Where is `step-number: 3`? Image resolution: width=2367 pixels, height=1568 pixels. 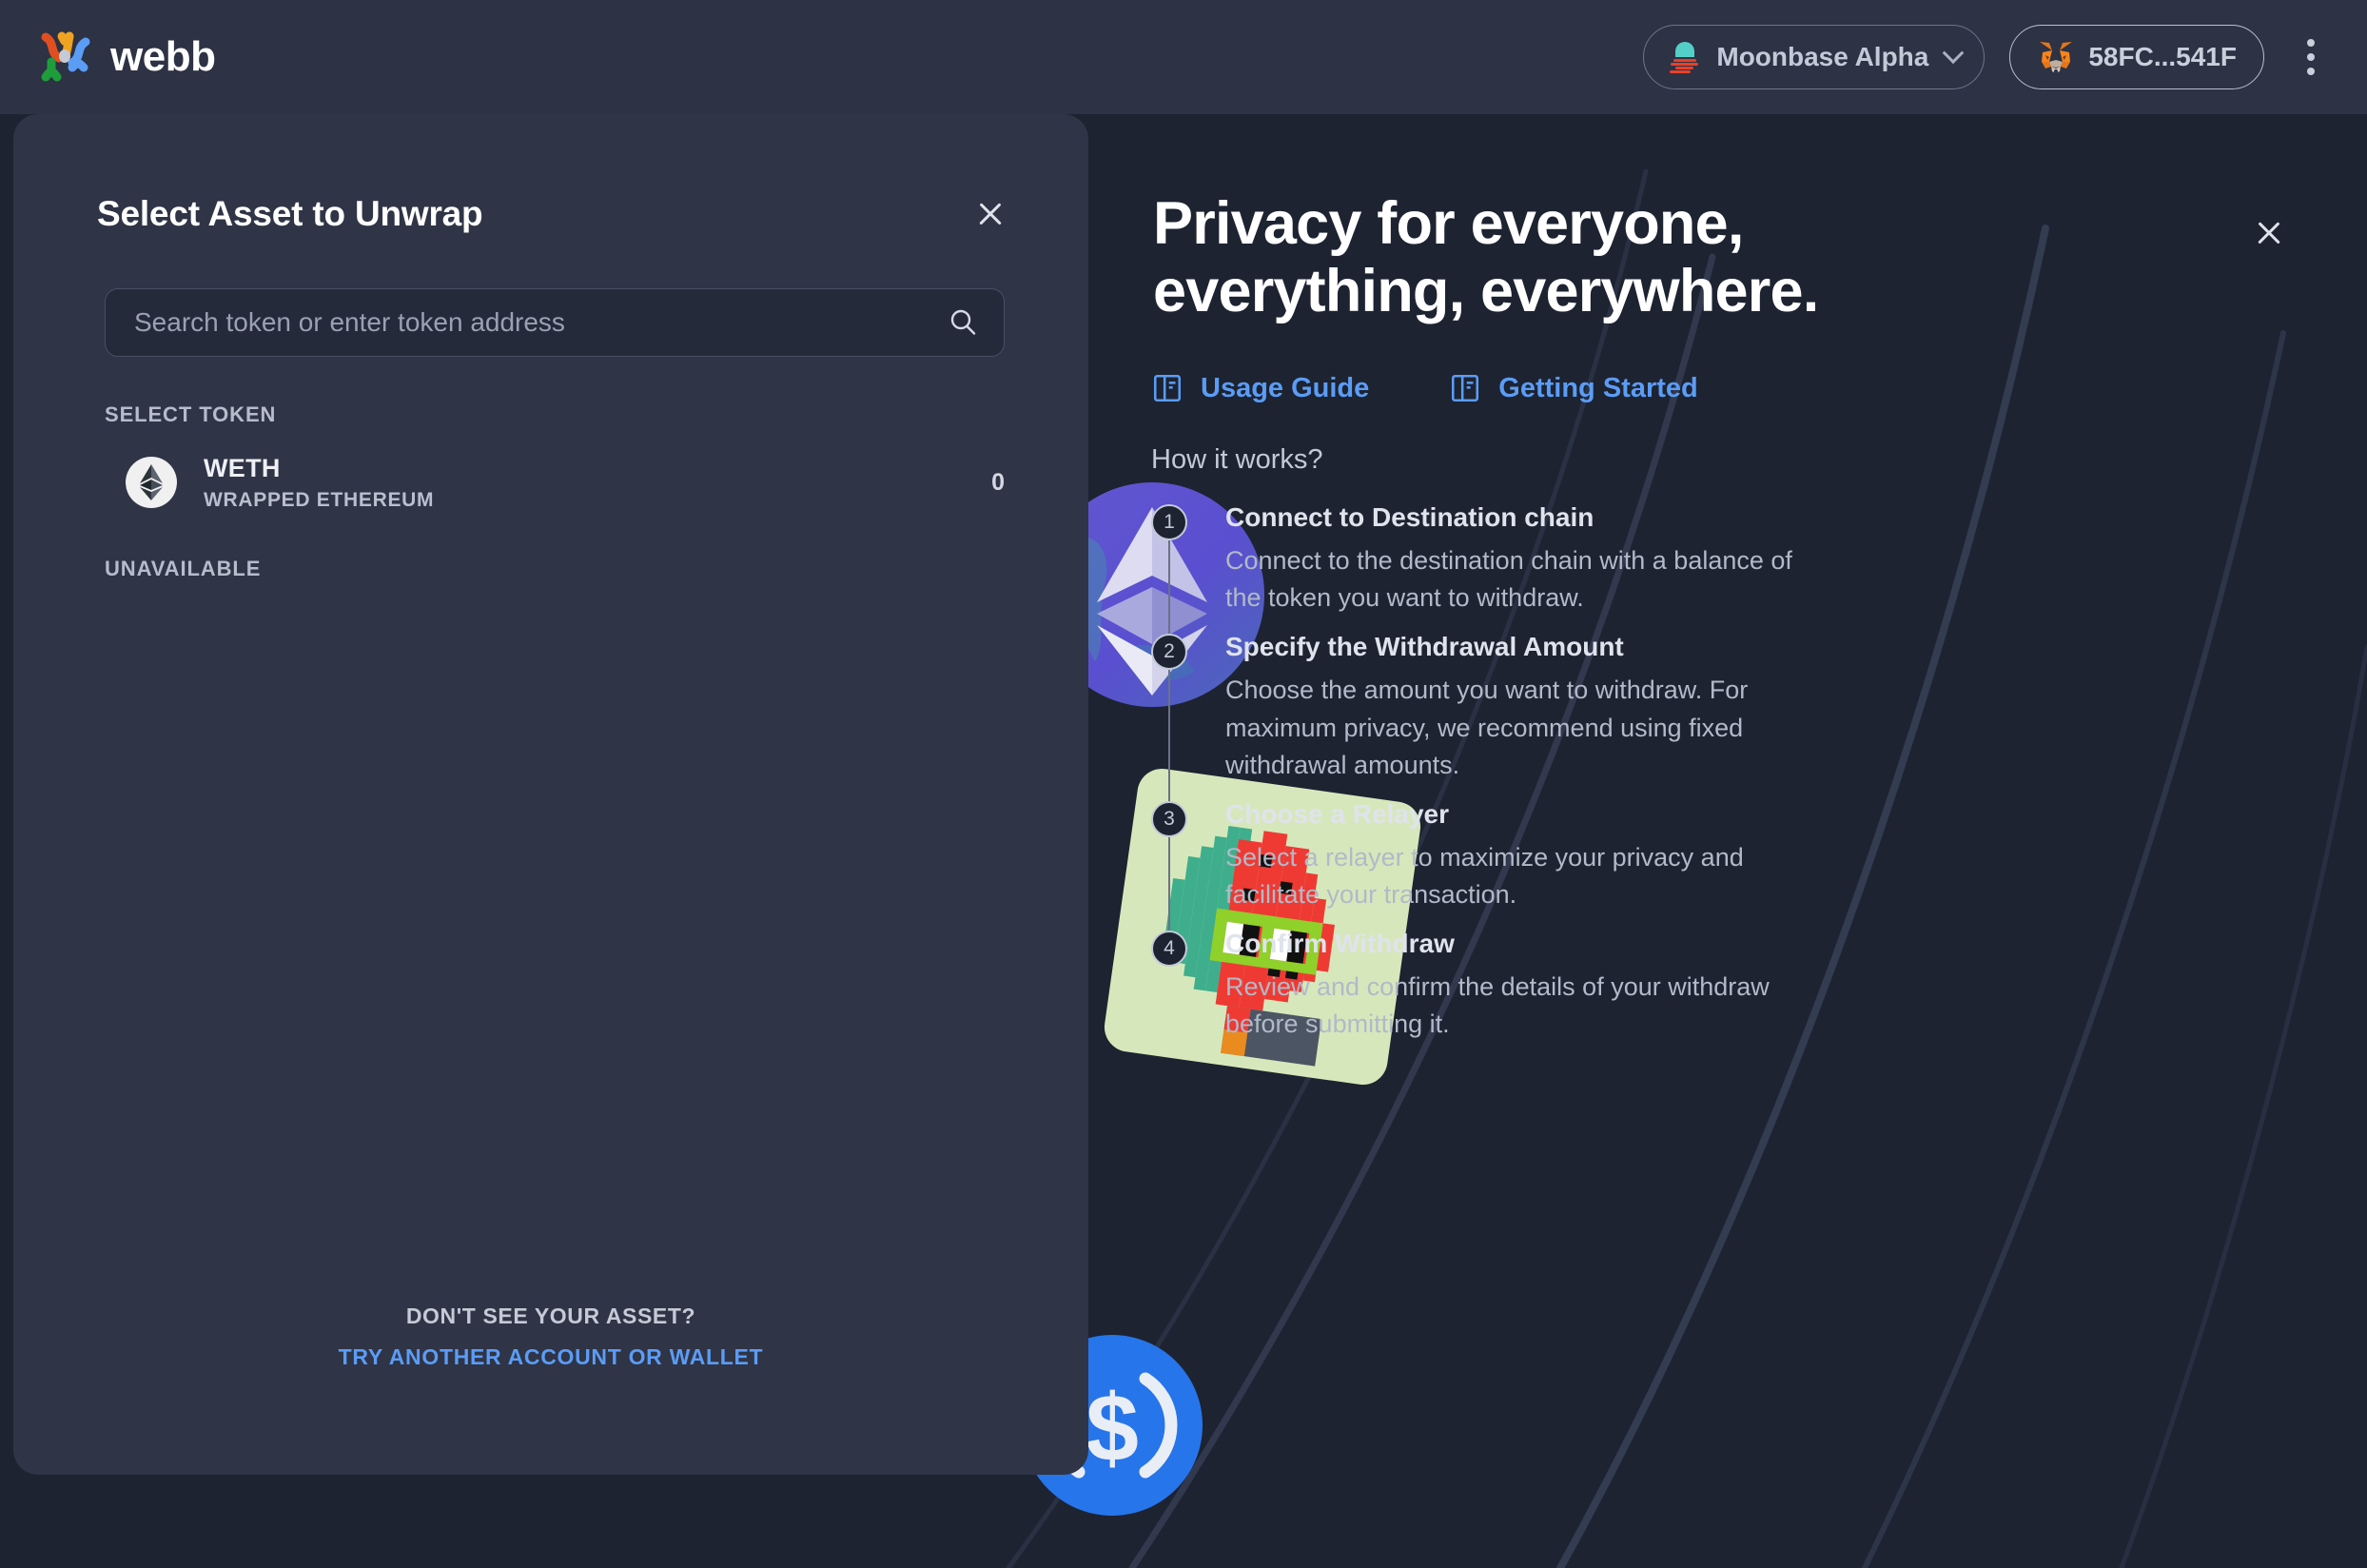 step-number: 3 is located at coordinates (1169, 818).